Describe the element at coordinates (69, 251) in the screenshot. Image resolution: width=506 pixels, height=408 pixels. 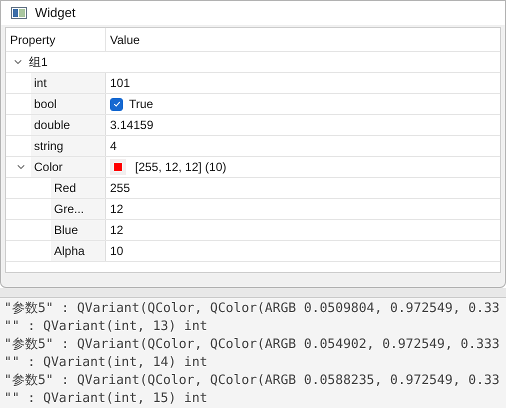
I see `property-name: Alpha` at that location.